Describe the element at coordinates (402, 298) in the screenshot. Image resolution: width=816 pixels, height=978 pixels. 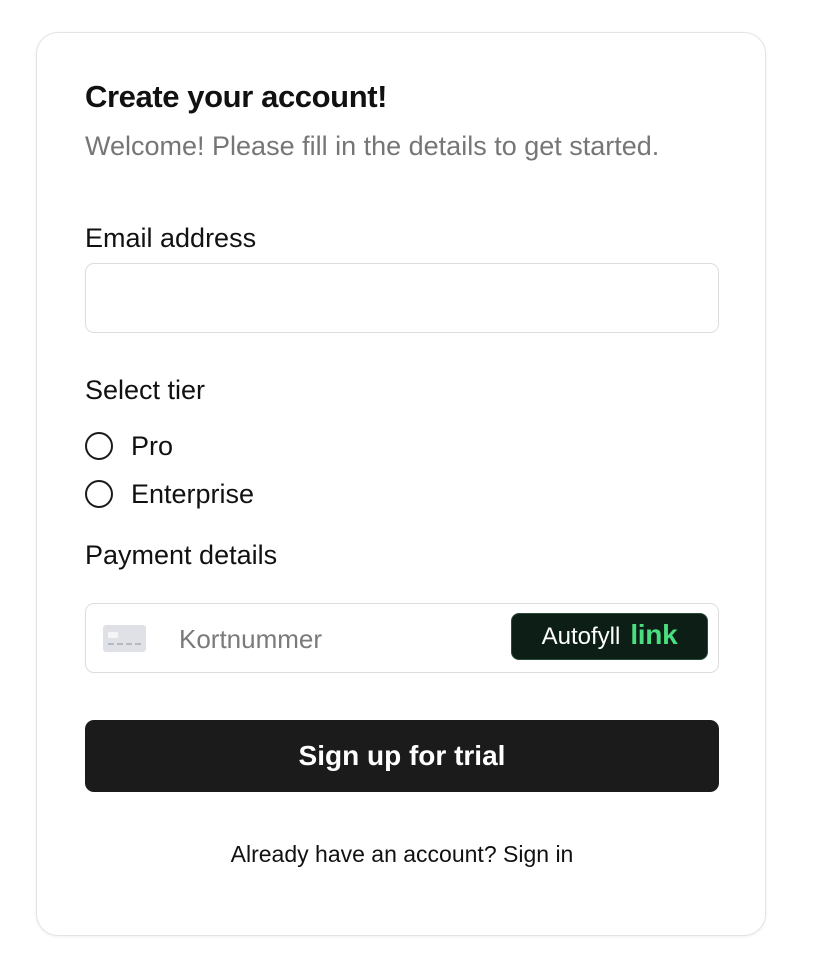
I see `email-field` at that location.